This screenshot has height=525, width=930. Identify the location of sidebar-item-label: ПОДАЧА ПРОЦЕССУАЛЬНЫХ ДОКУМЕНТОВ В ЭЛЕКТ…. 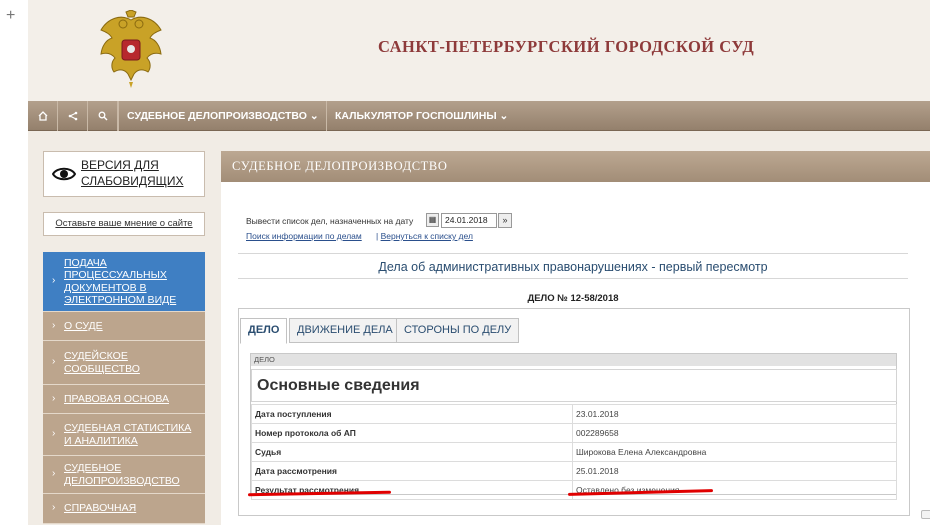
(120, 281).